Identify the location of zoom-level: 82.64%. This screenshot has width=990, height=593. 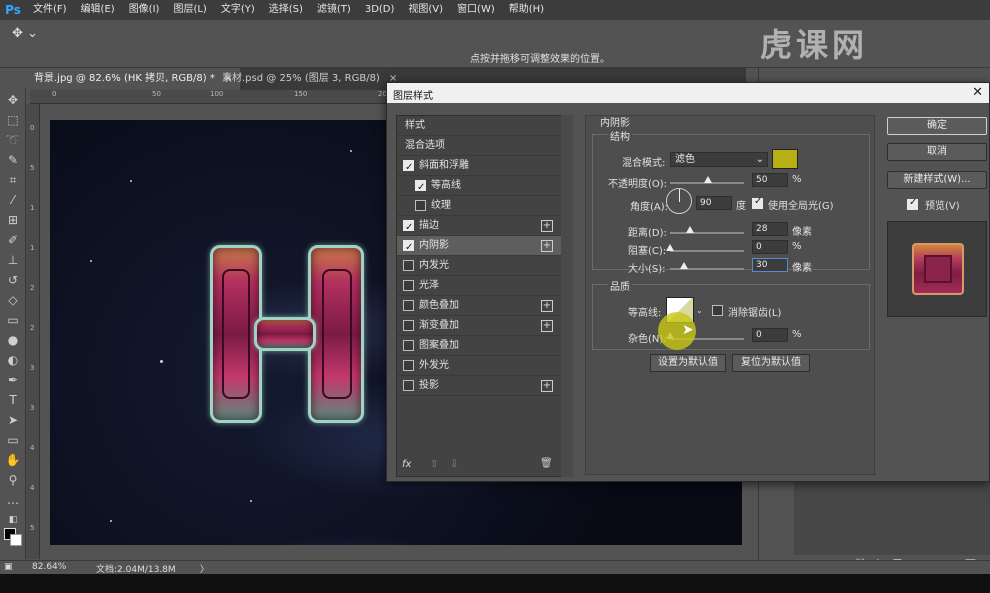
(49, 567).